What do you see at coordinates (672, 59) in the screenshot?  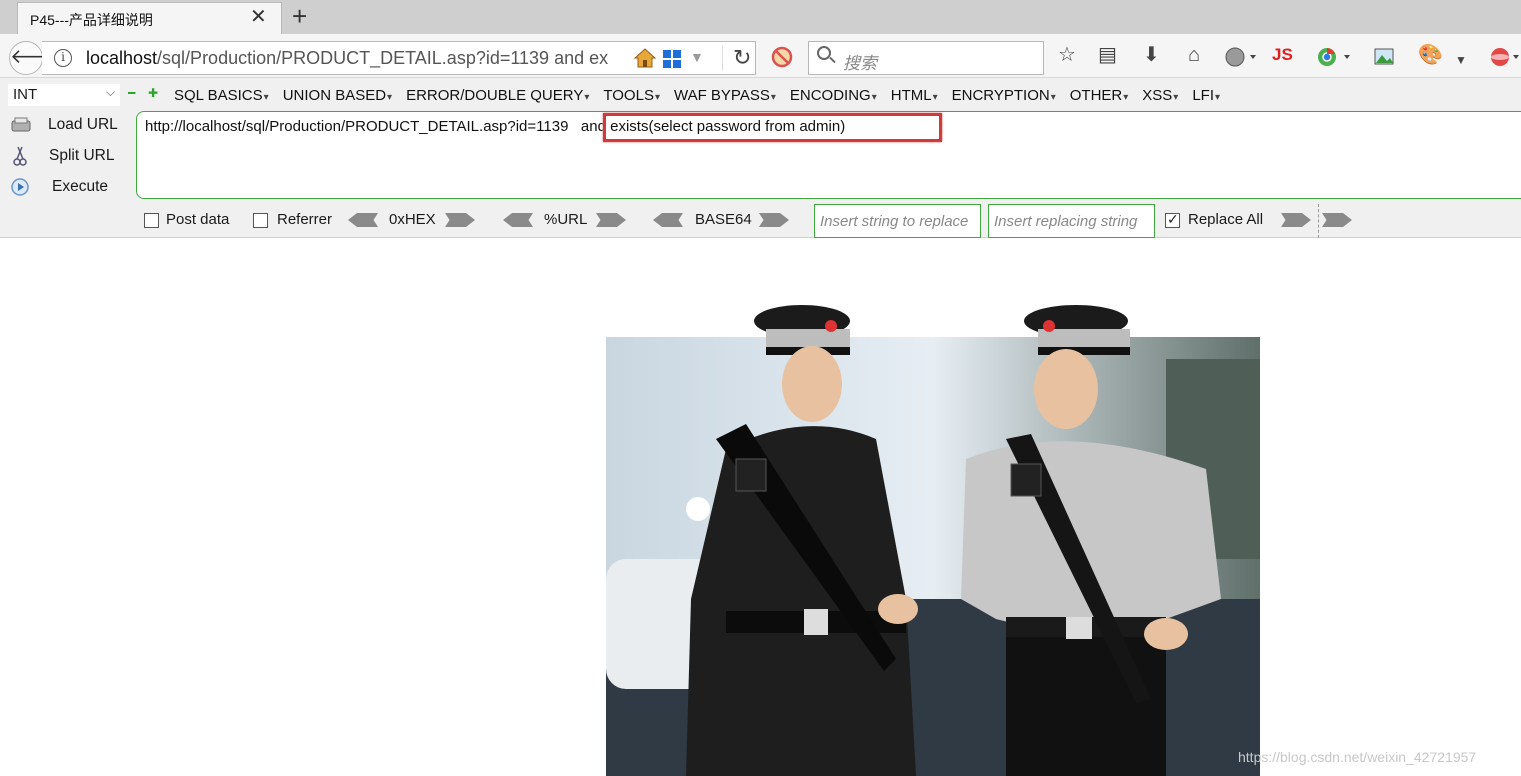 I see `windows-icon` at bounding box center [672, 59].